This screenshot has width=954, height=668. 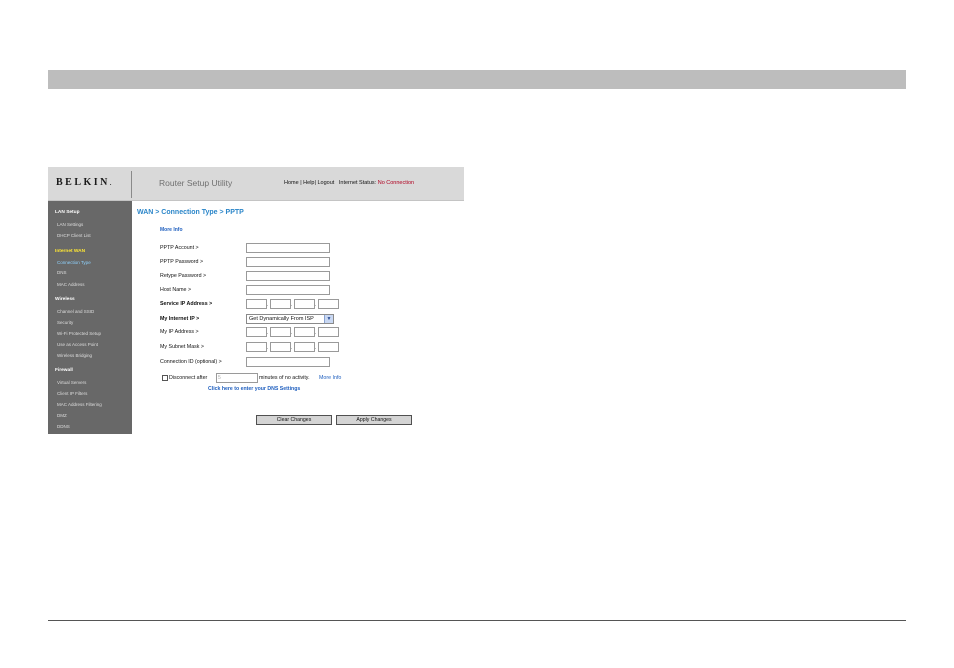 I want to click on dns-settings-link: Click here to enter your DNS Settings, so click(x=254, y=389).